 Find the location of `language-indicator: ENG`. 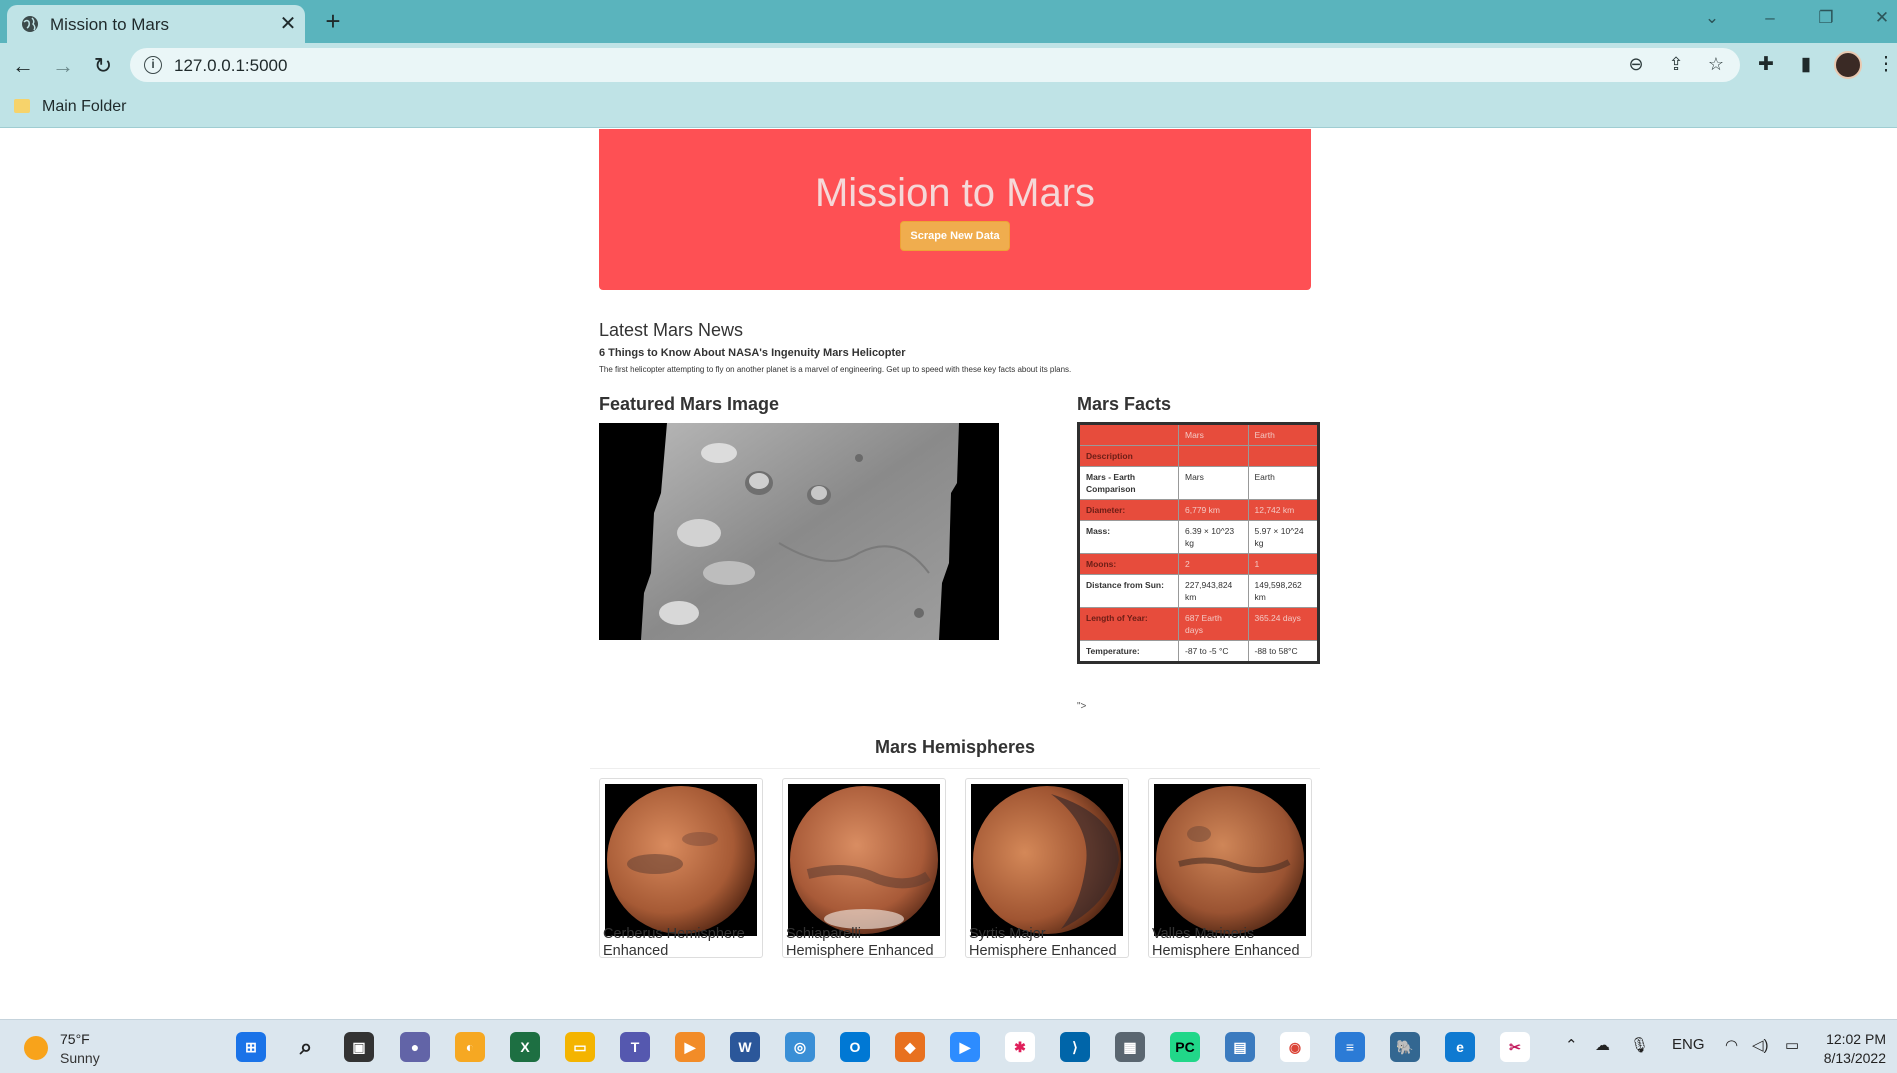

language-indicator: ENG is located at coordinates (1688, 1044).